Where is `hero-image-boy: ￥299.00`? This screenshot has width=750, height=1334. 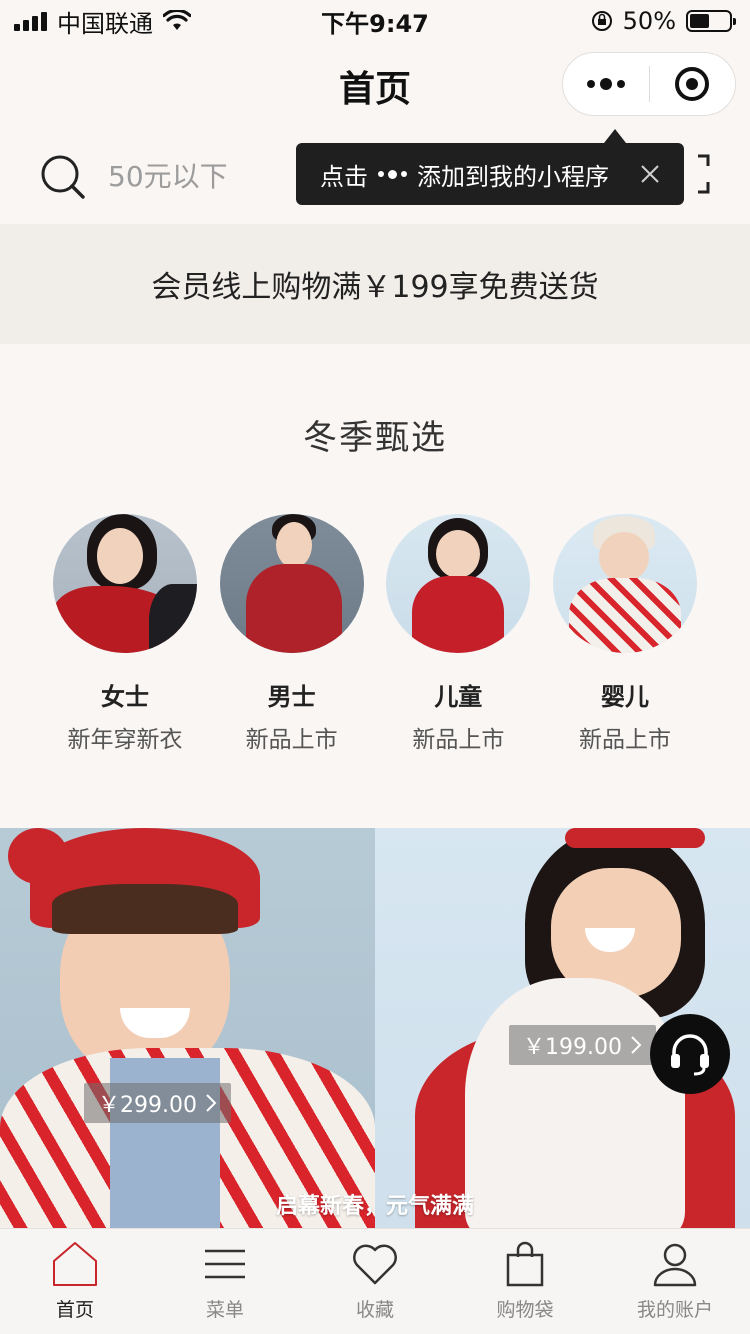 hero-image-boy: ￥299.00 is located at coordinates (187, 1028).